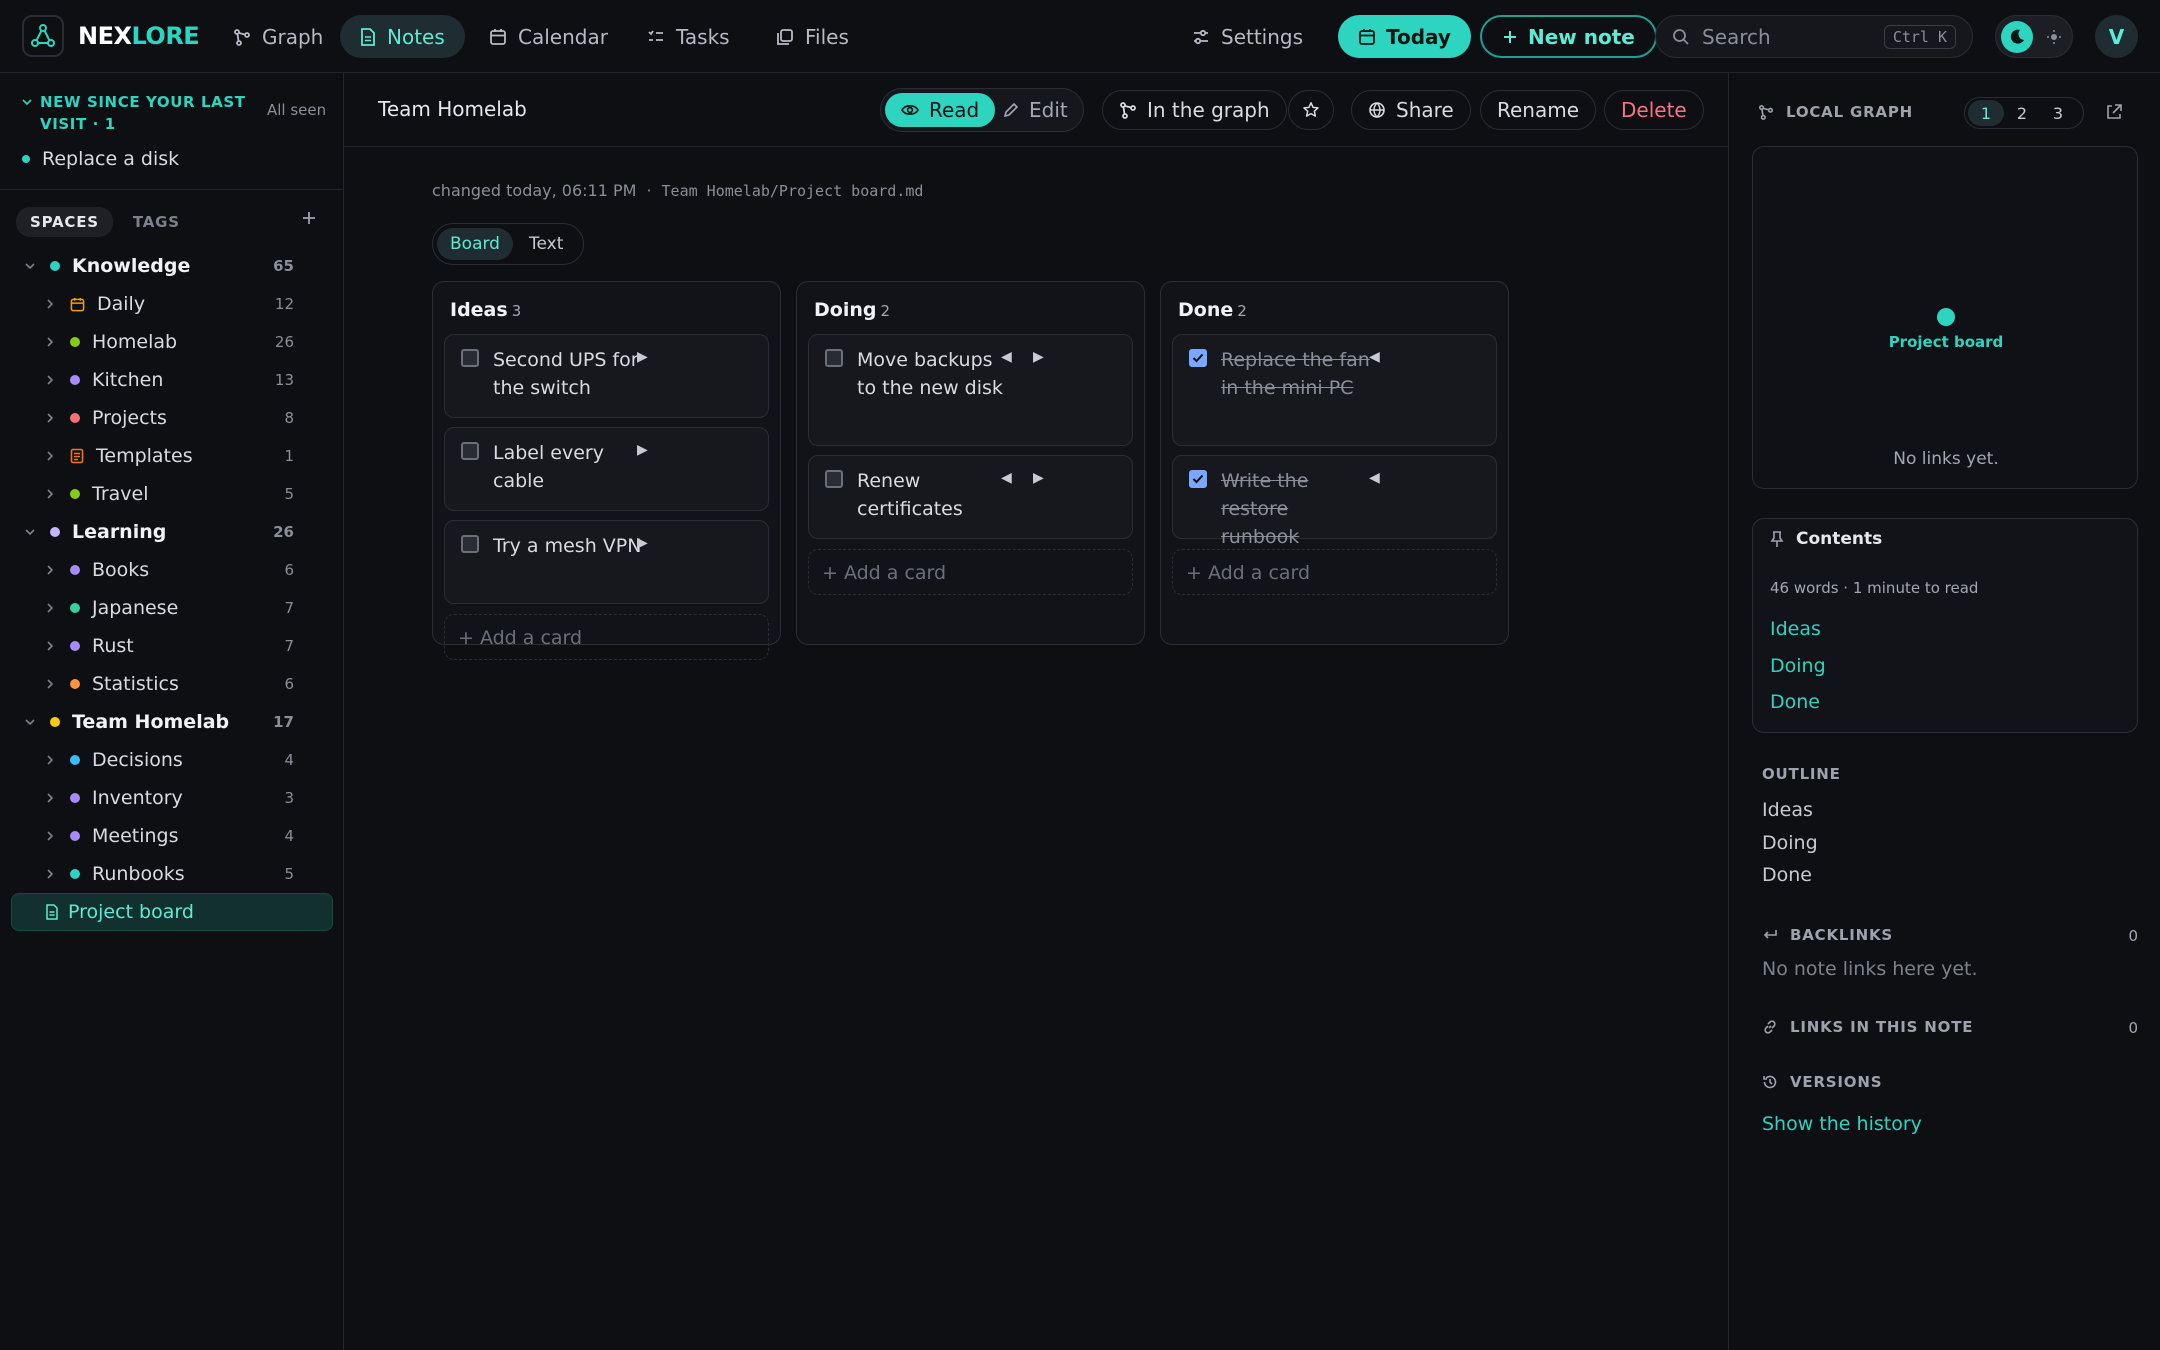 The width and height of the screenshot is (2160, 1350). What do you see at coordinates (172, 266) in the screenshot?
I see `sidebar-space-knowledge: Knowledge 65` at bounding box center [172, 266].